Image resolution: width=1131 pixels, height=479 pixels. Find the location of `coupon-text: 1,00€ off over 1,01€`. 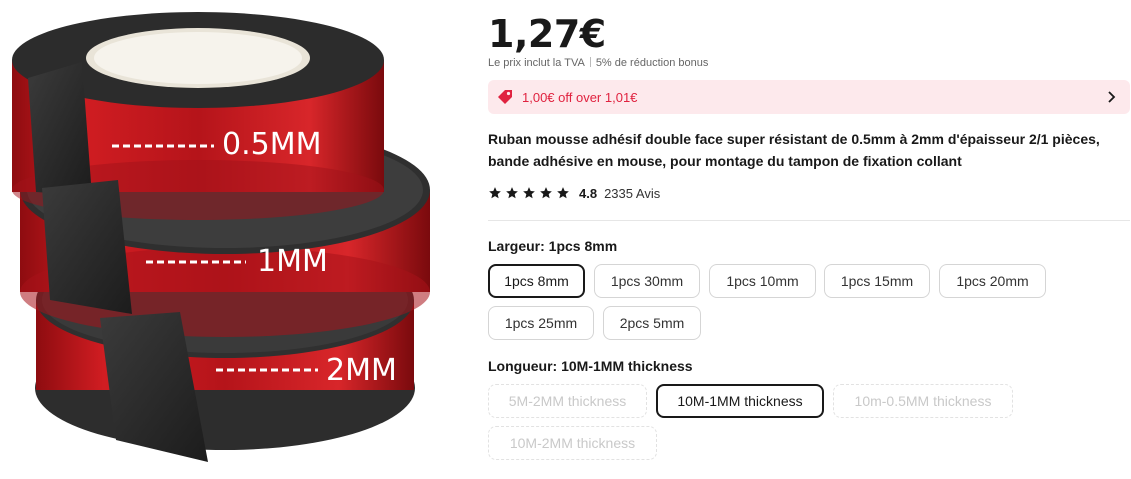

coupon-text: 1,00€ off over 1,01€ is located at coordinates (580, 97).